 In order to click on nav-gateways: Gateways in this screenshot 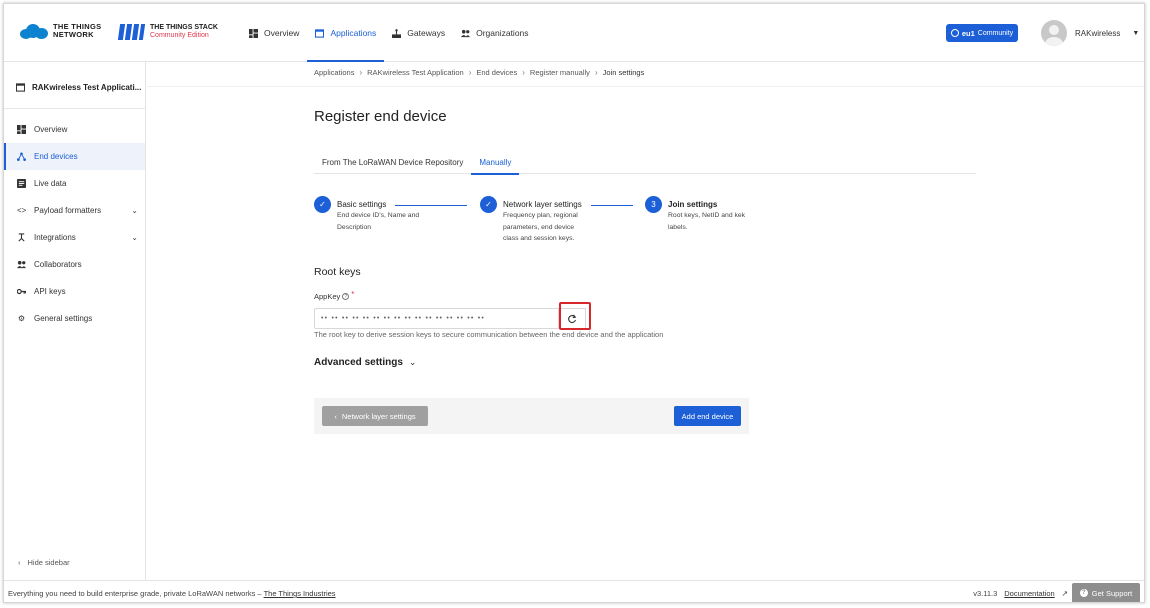, I will do `click(418, 33)`.